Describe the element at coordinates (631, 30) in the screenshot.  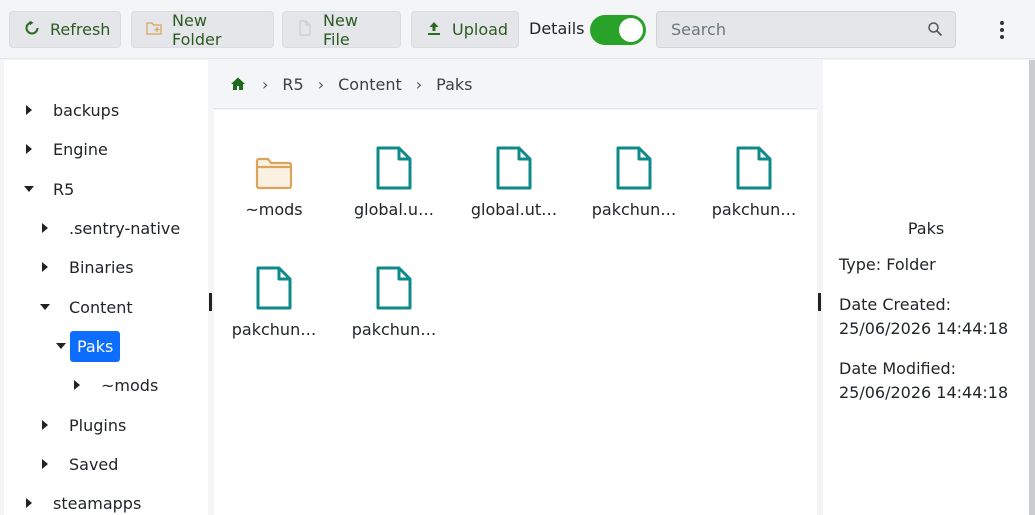
I see `toggle-knob` at that location.